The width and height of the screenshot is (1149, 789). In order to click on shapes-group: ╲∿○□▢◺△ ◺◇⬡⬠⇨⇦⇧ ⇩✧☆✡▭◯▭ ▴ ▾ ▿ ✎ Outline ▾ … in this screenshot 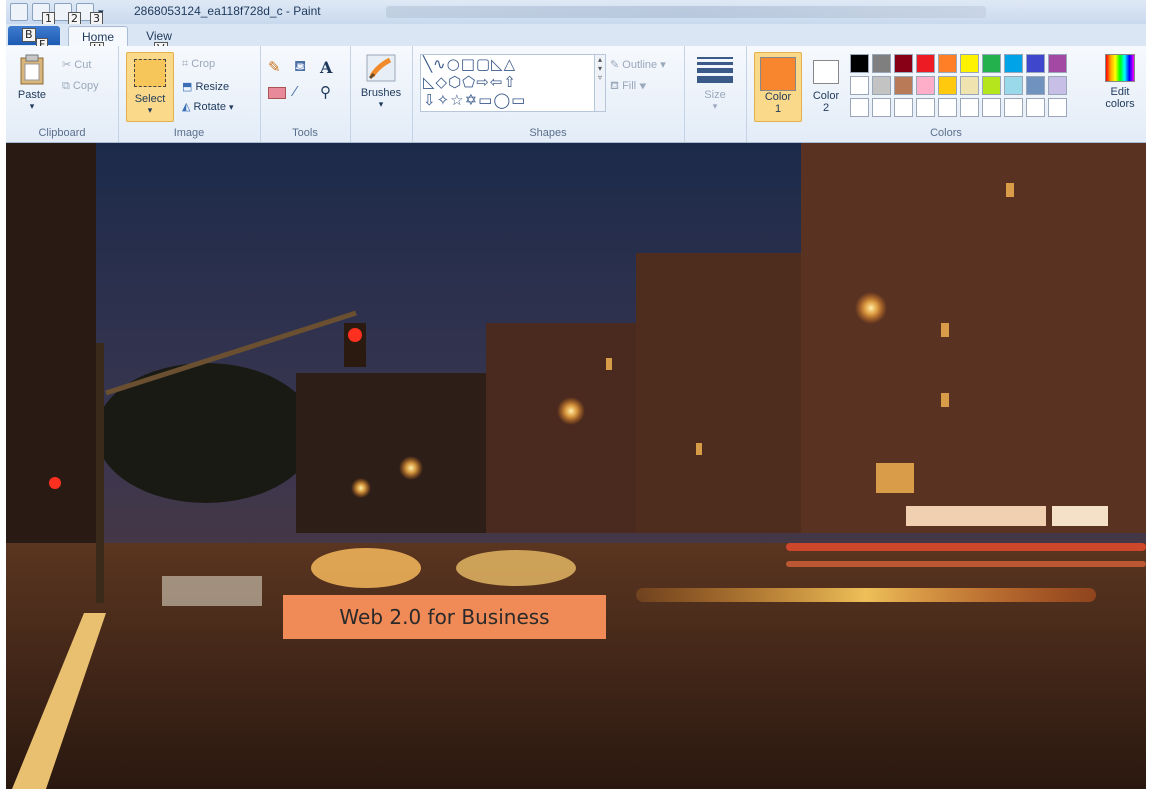, I will do `click(548, 94)`.